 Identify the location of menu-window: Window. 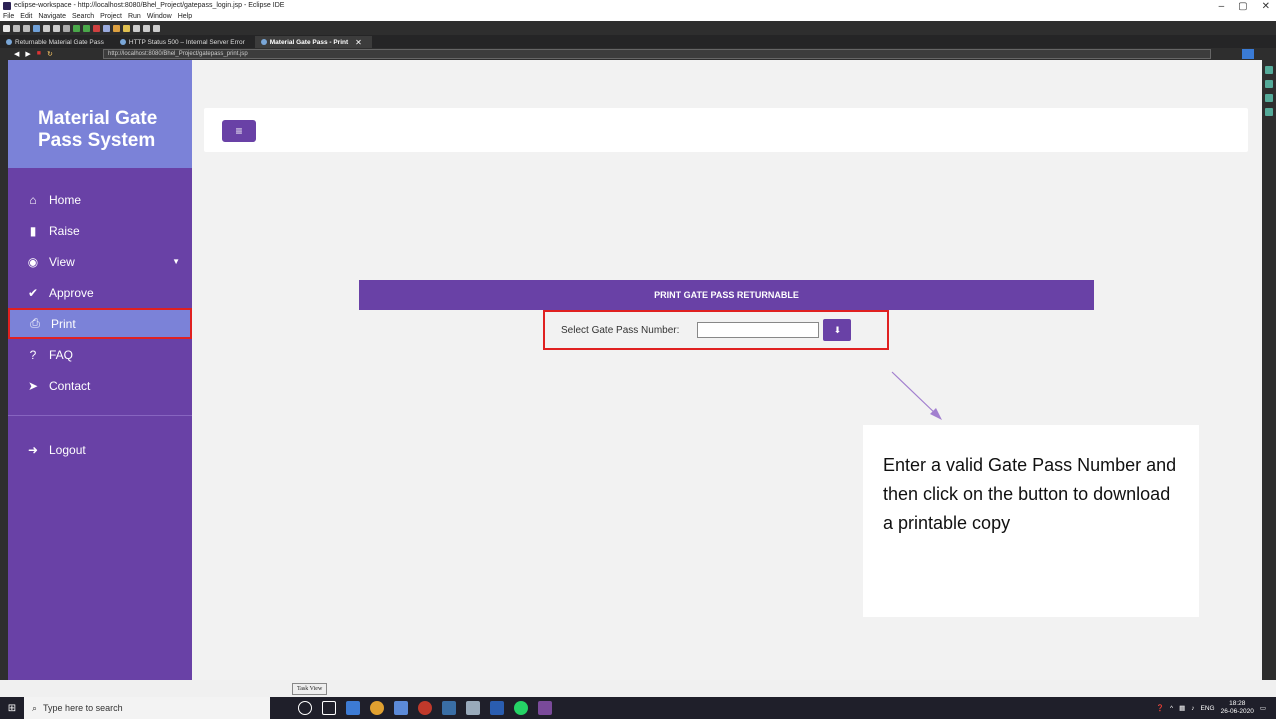
(159, 16).